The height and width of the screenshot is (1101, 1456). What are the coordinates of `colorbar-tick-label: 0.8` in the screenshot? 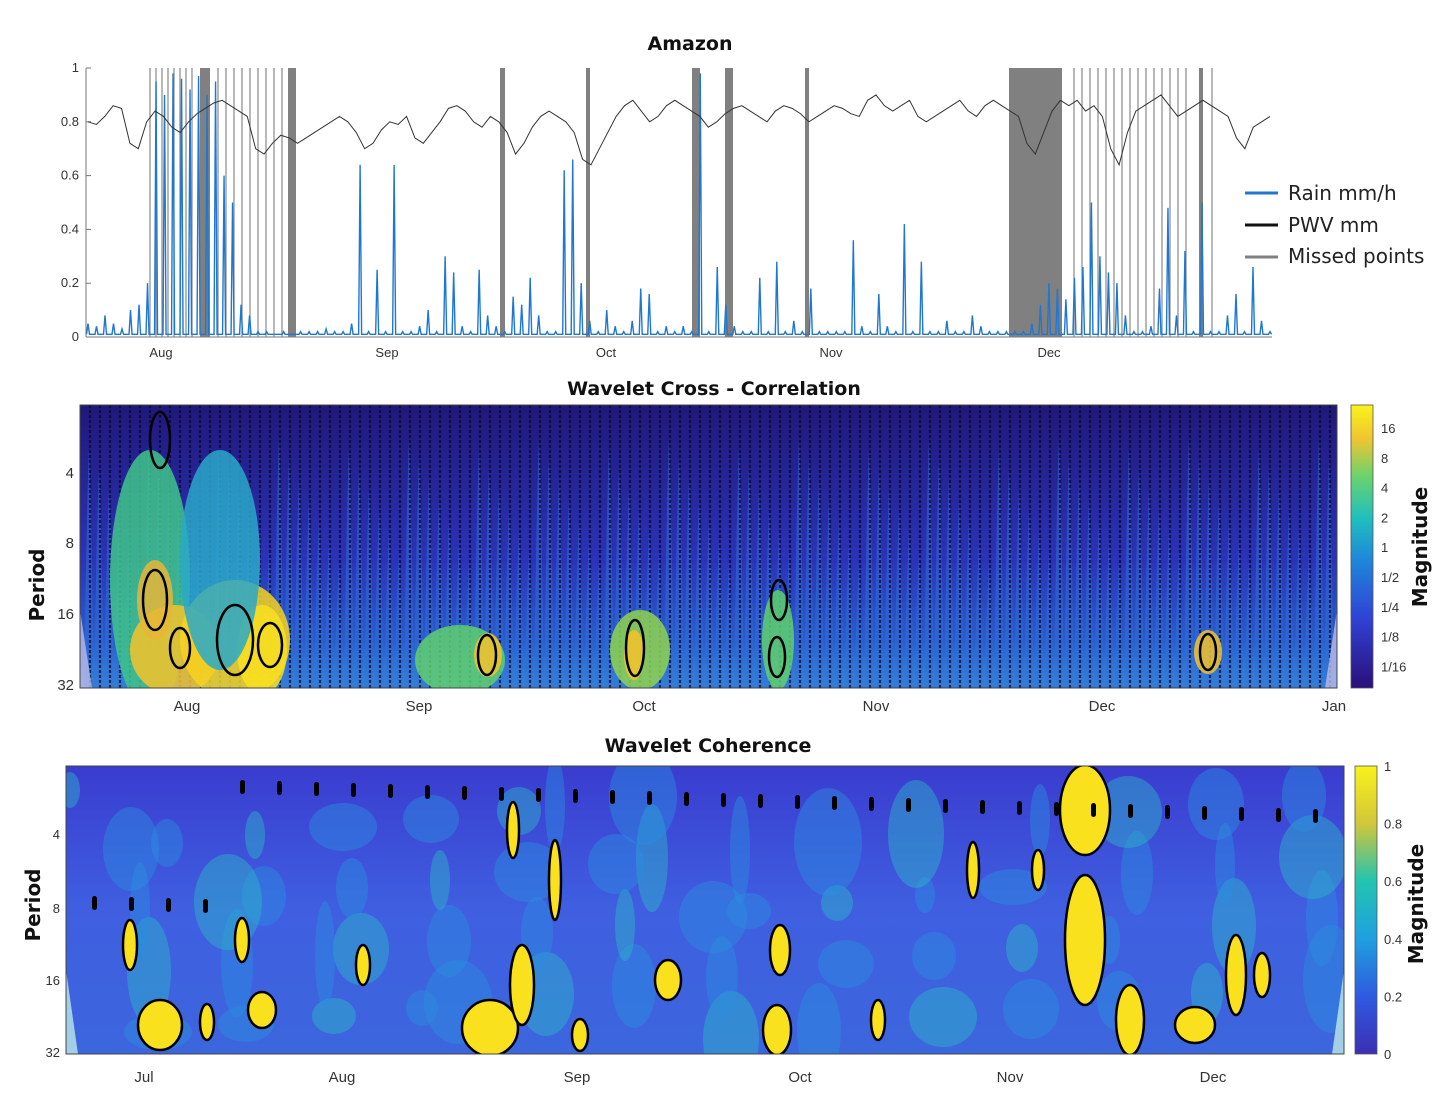 It's located at (1393, 824).